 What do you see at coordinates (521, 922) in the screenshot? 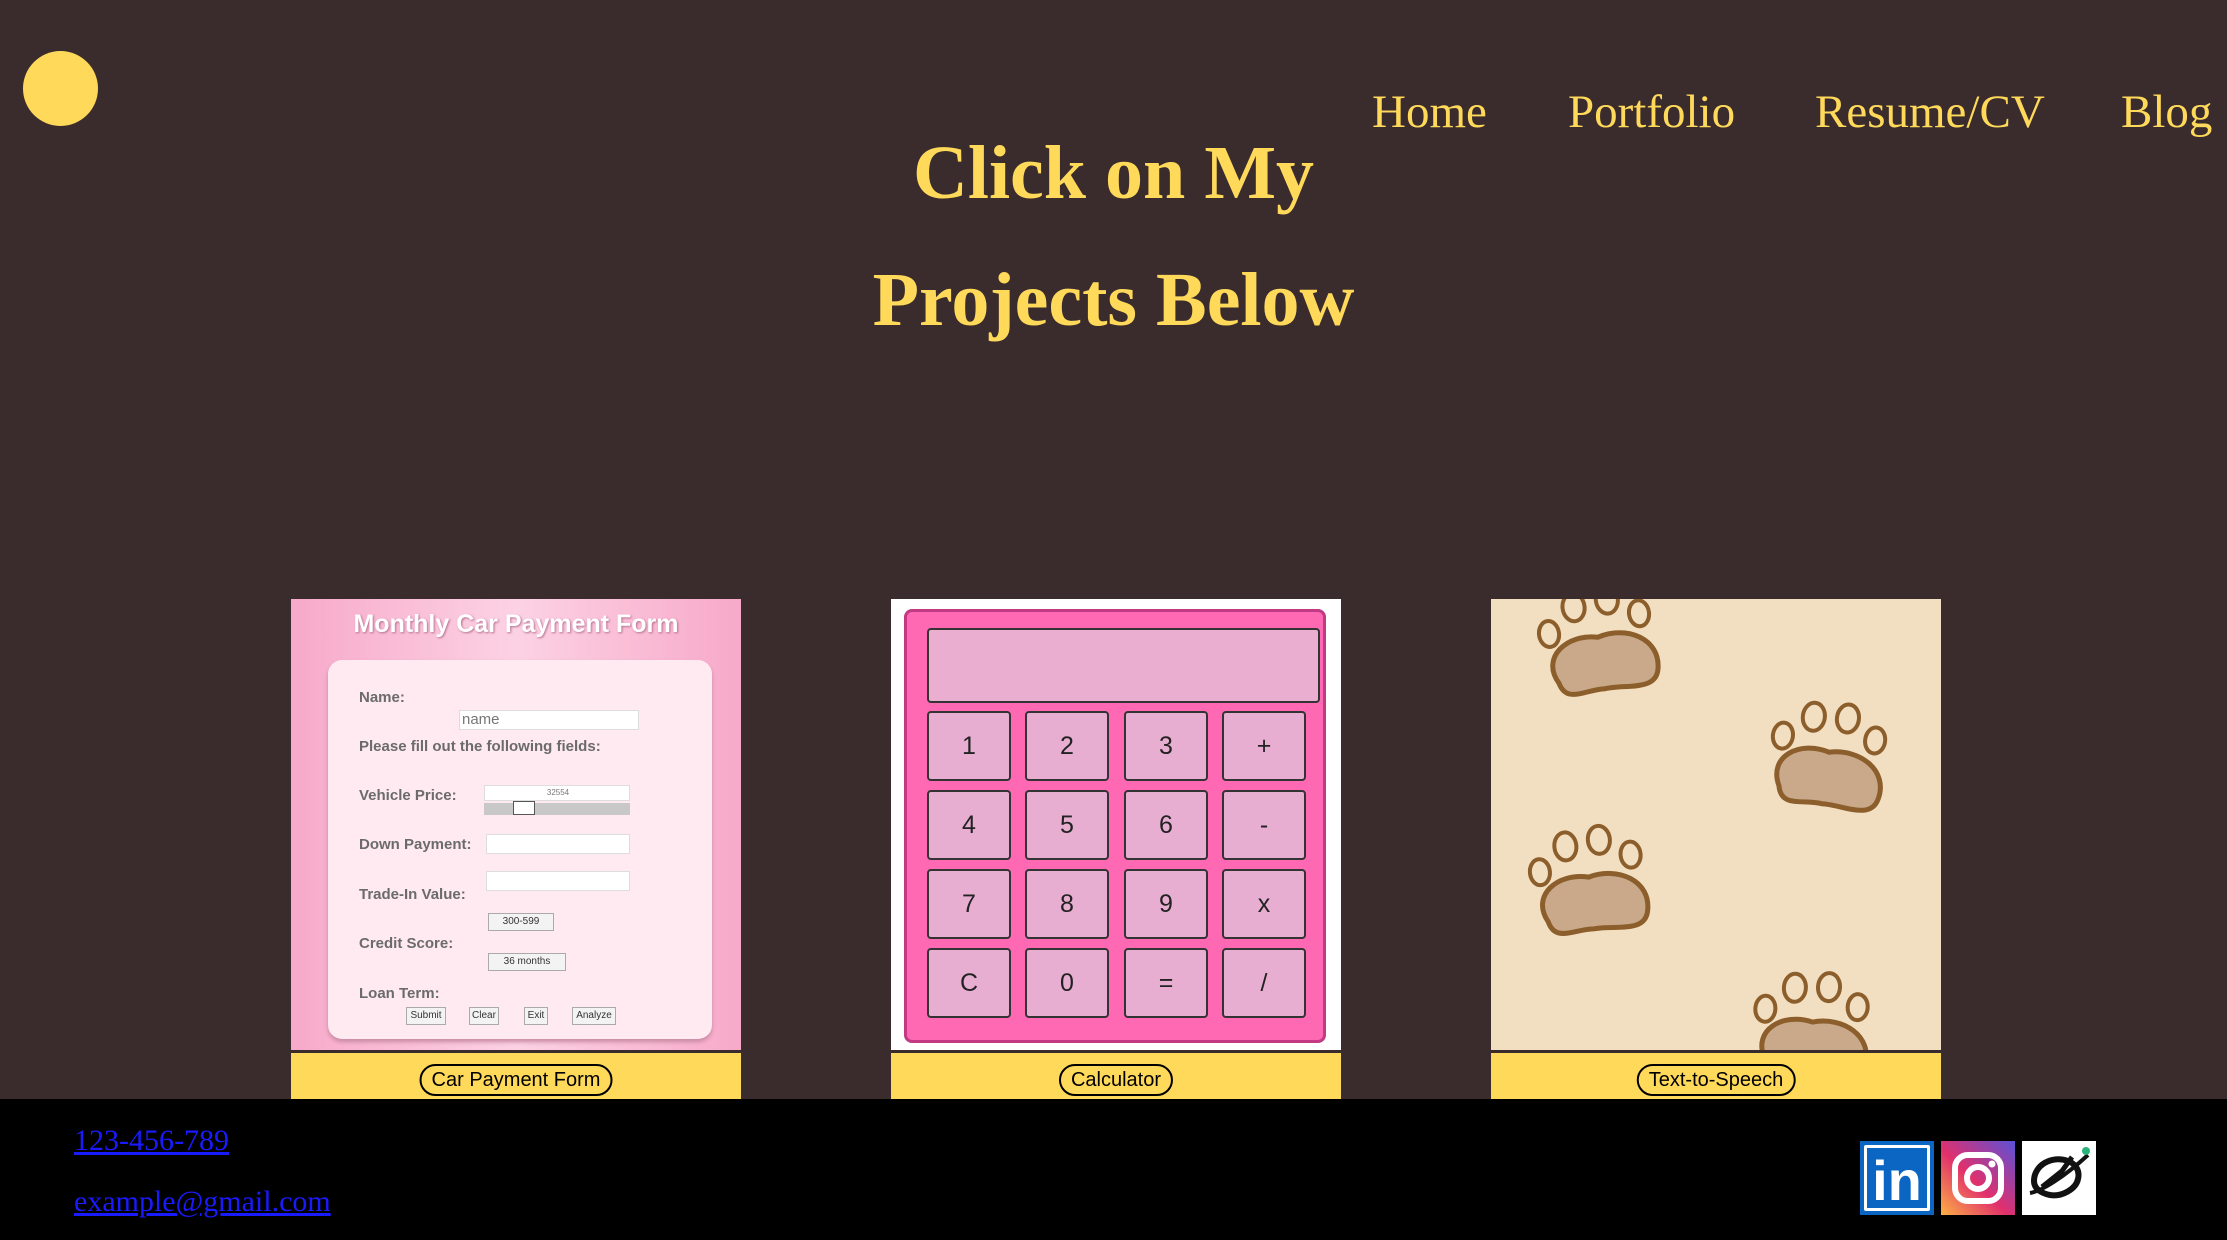
I see `car-credit-score-select: 300-599` at bounding box center [521, 922].